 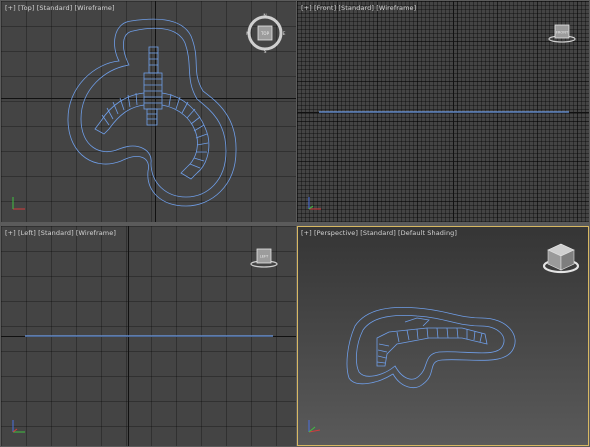 I want to click on viewcube-icon: FRONT, so click(x=562, y=34).